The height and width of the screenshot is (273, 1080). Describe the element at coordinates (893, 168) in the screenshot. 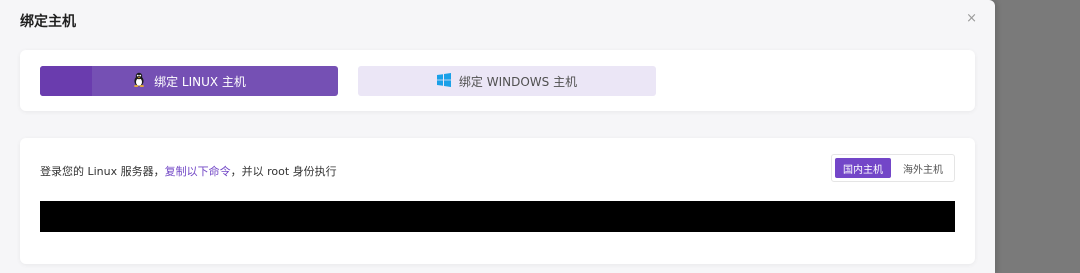

I see `region-toggle: 国内主机 海外主机` at that location.